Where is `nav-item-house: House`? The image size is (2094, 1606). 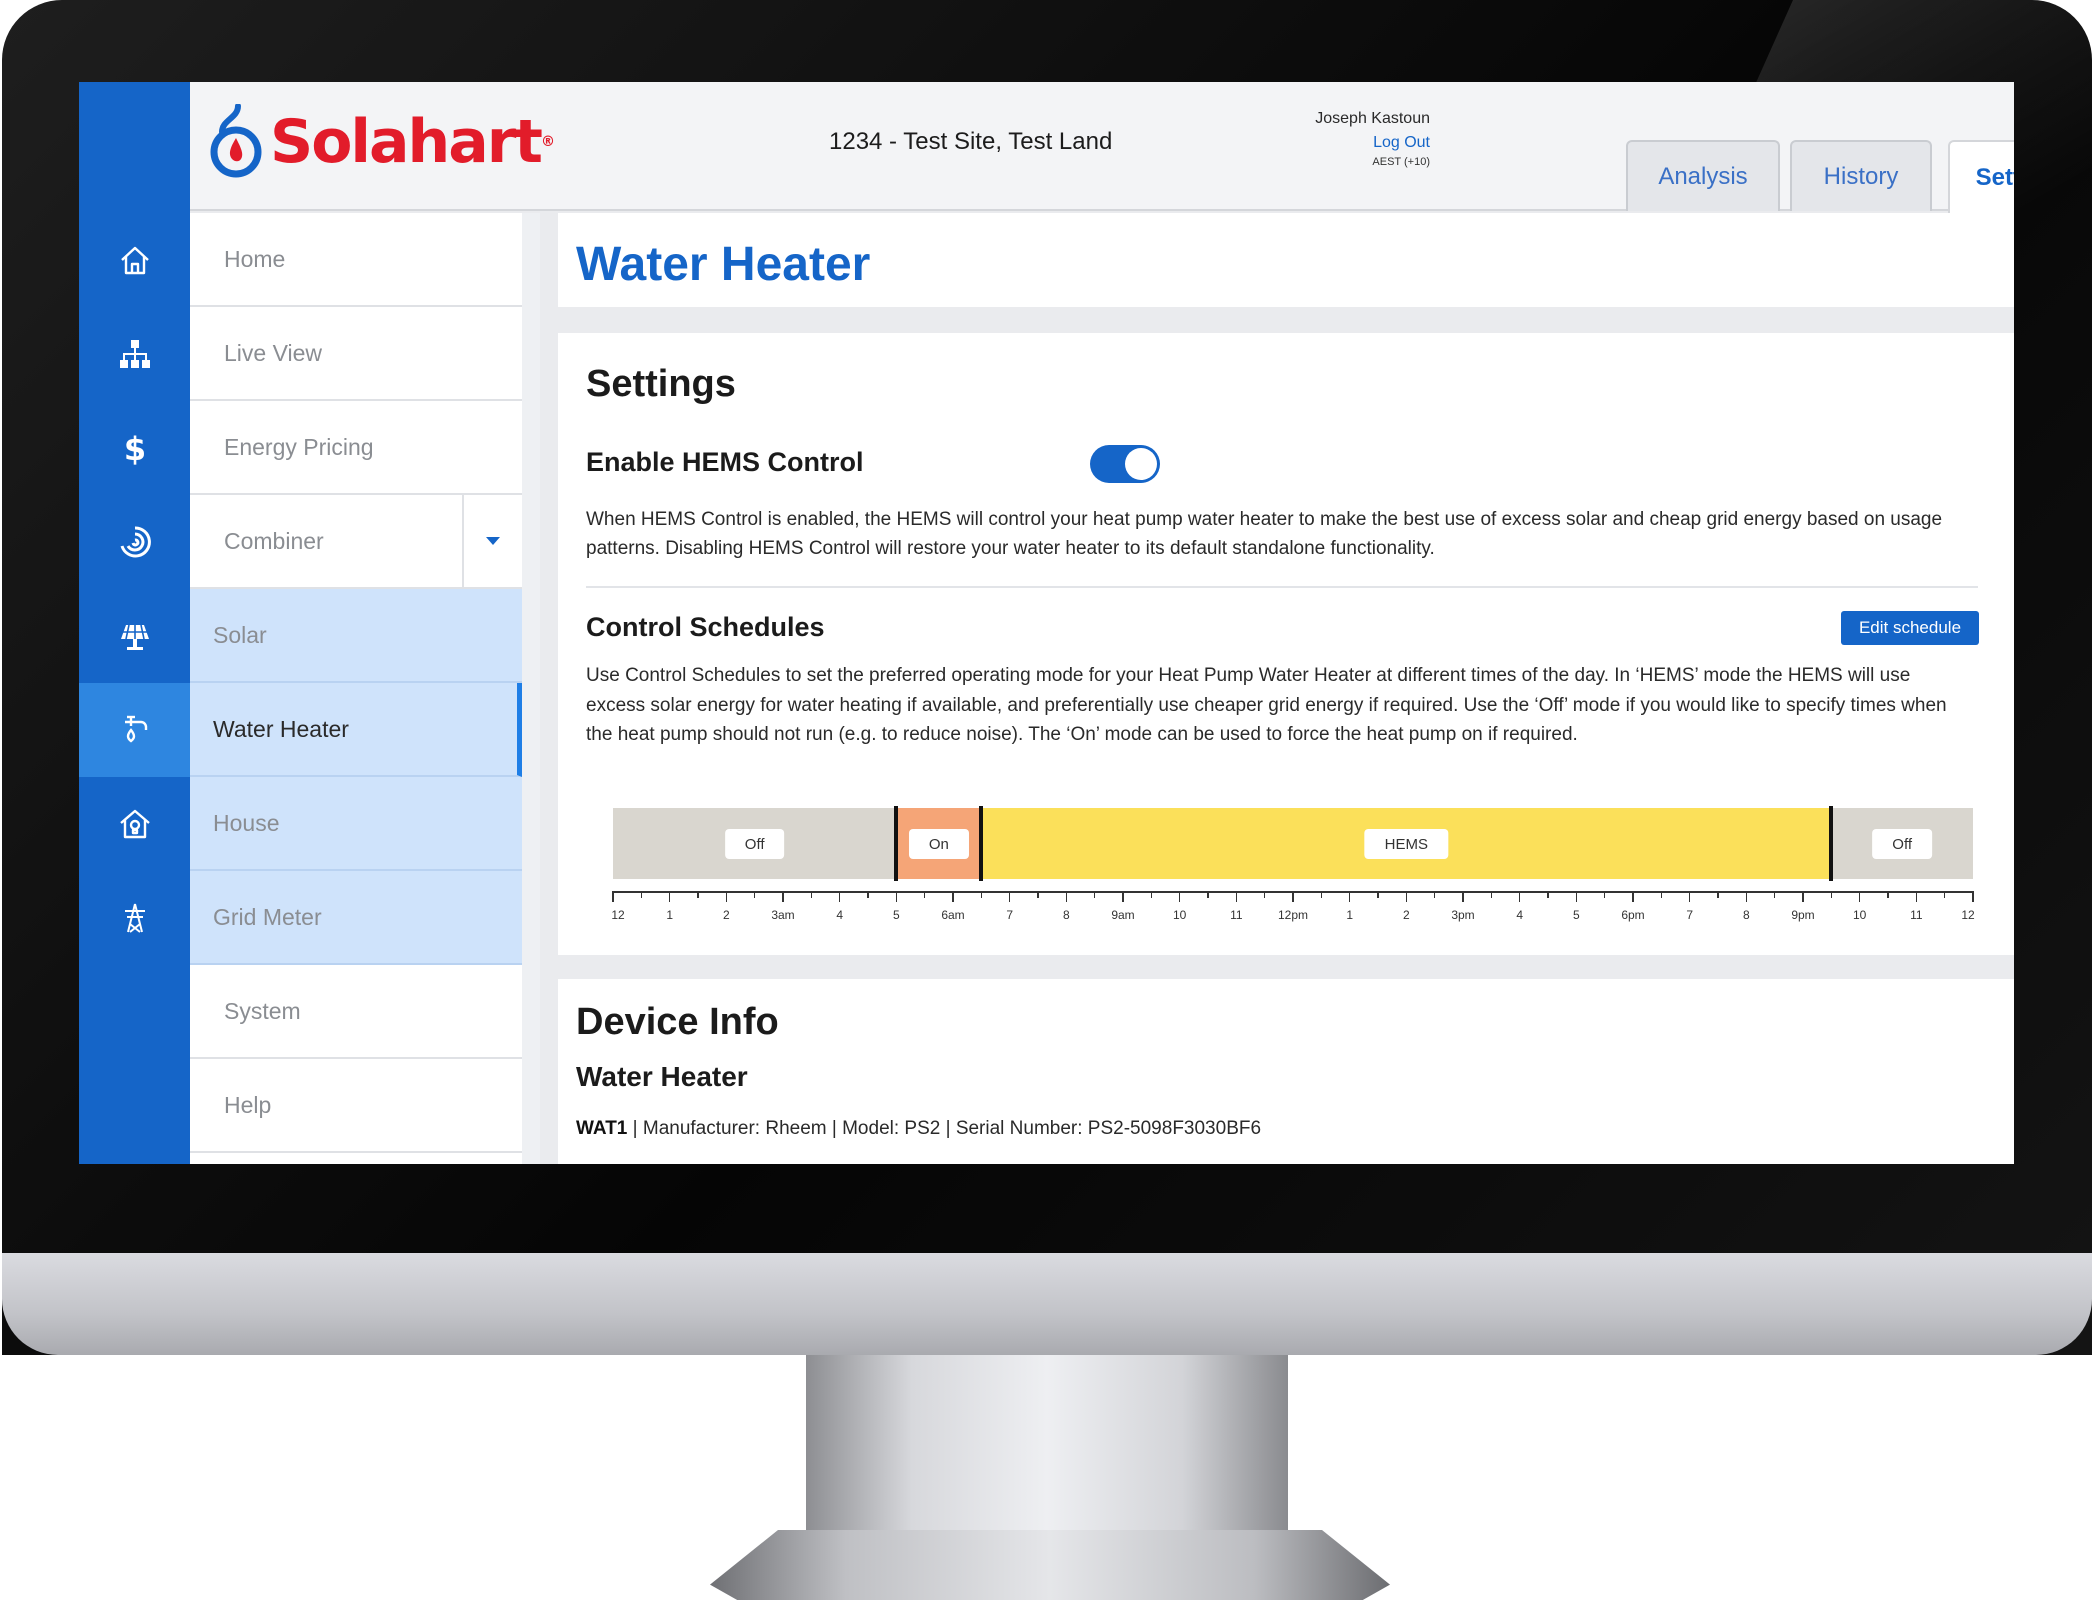
nav-item-house: House is located at coordinates (356, 824).